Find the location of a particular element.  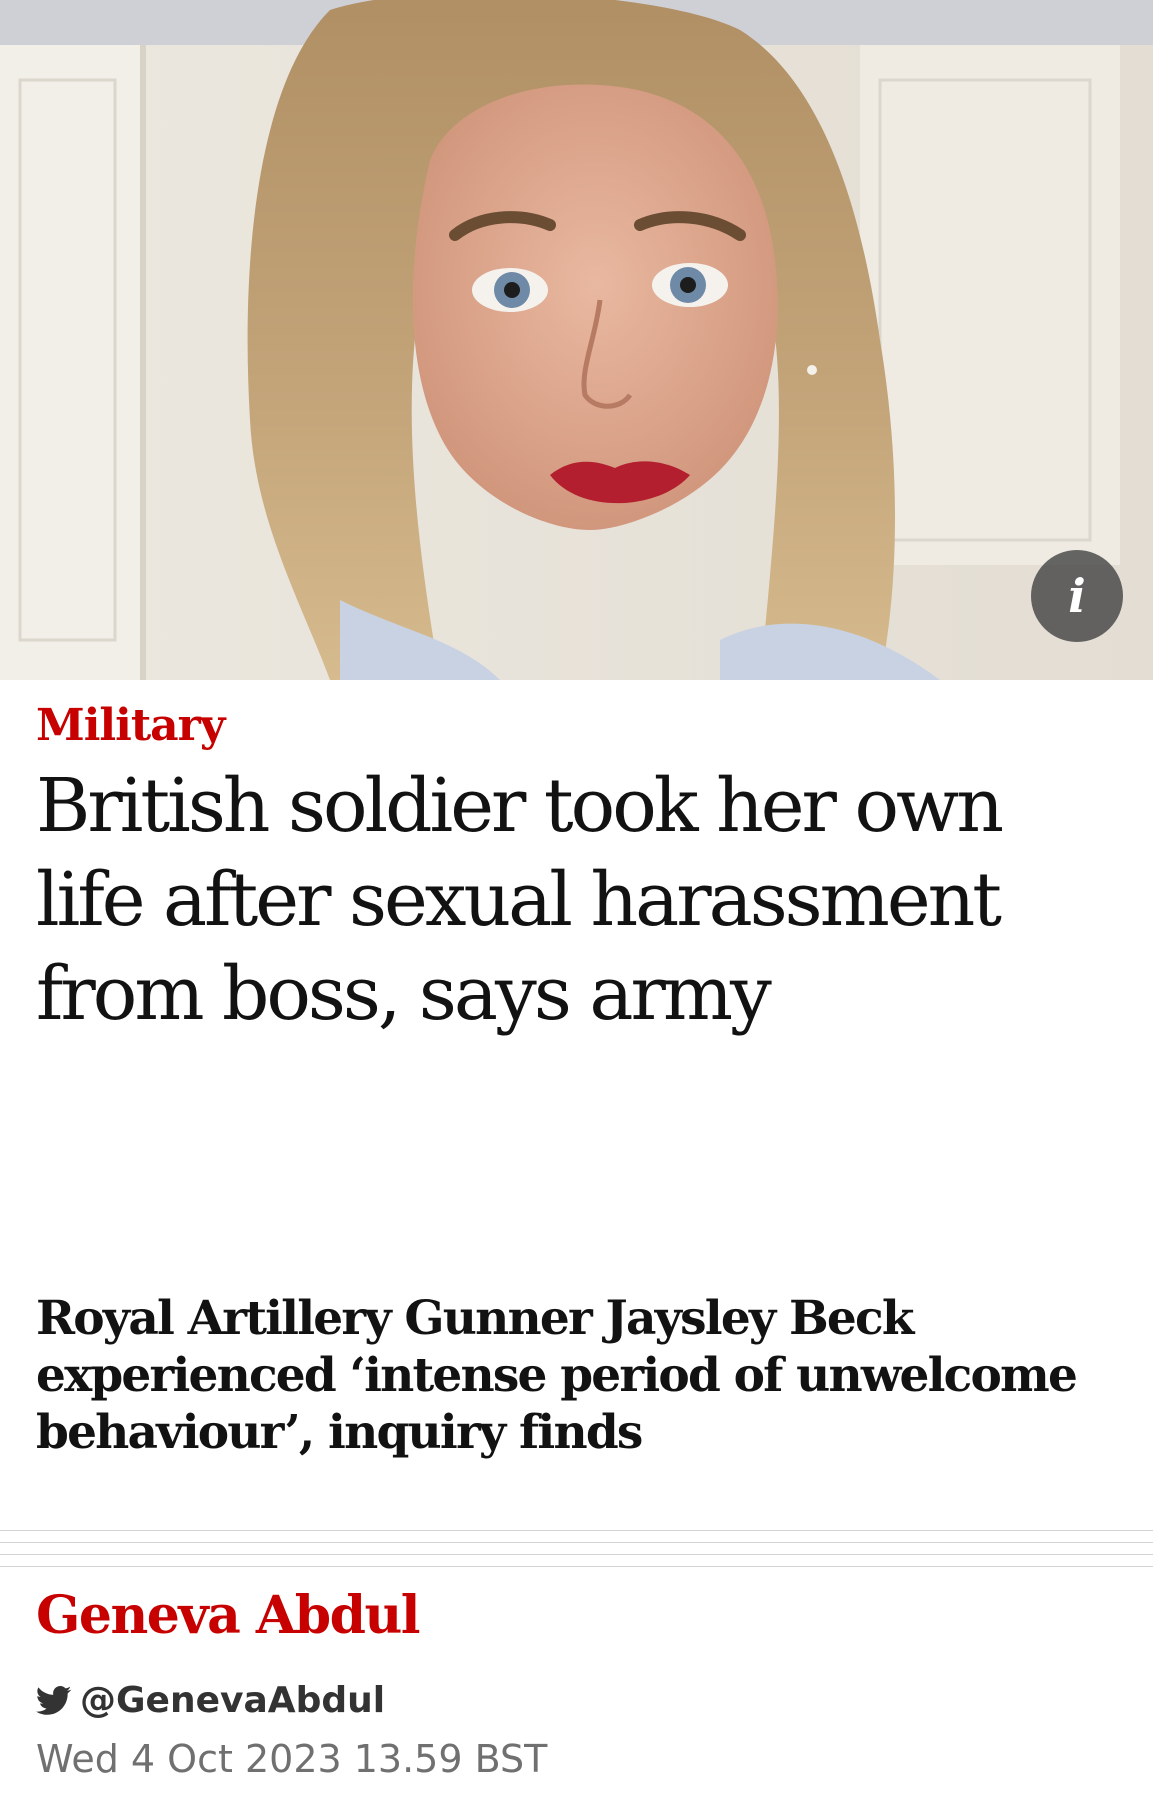

twitter-bird-icon is located at coordinates (54, 1700).